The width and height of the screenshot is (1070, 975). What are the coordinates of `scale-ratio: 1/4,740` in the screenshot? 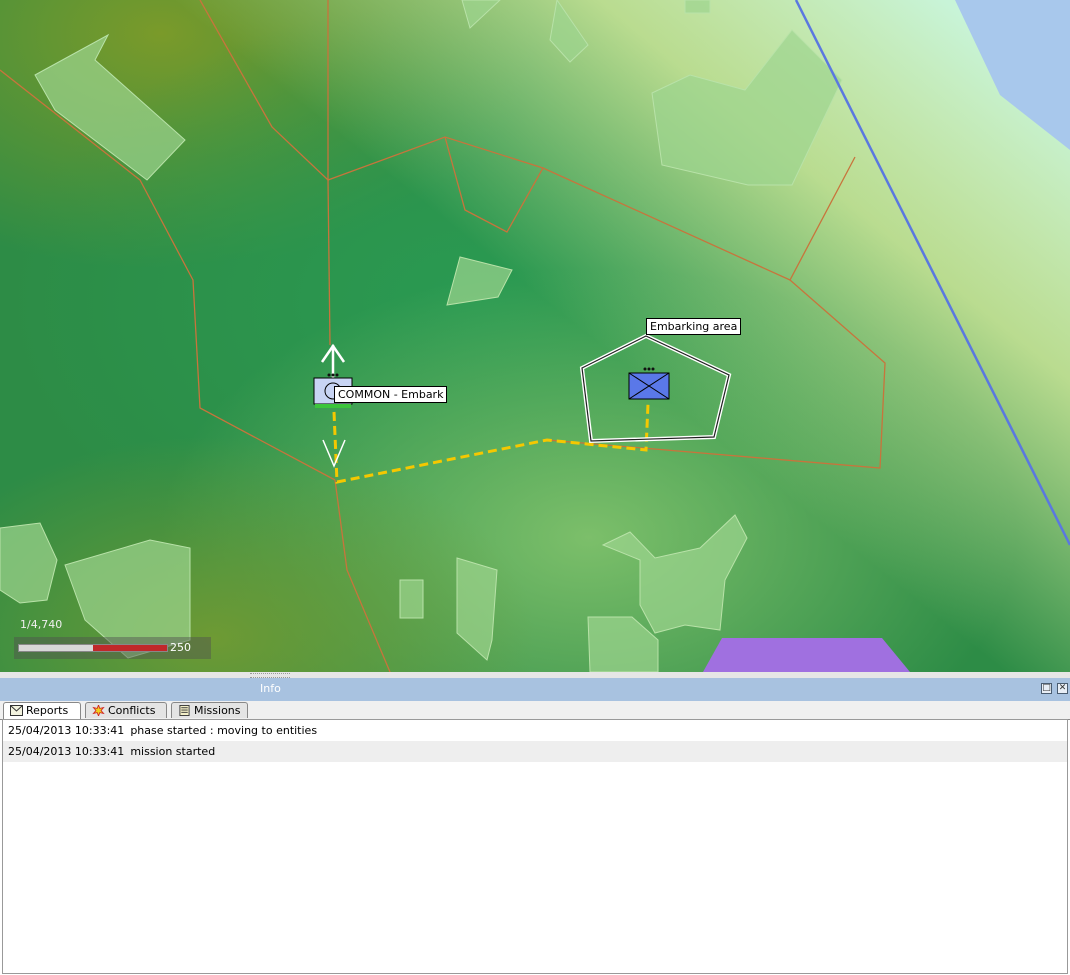 It's located at (41, 624).